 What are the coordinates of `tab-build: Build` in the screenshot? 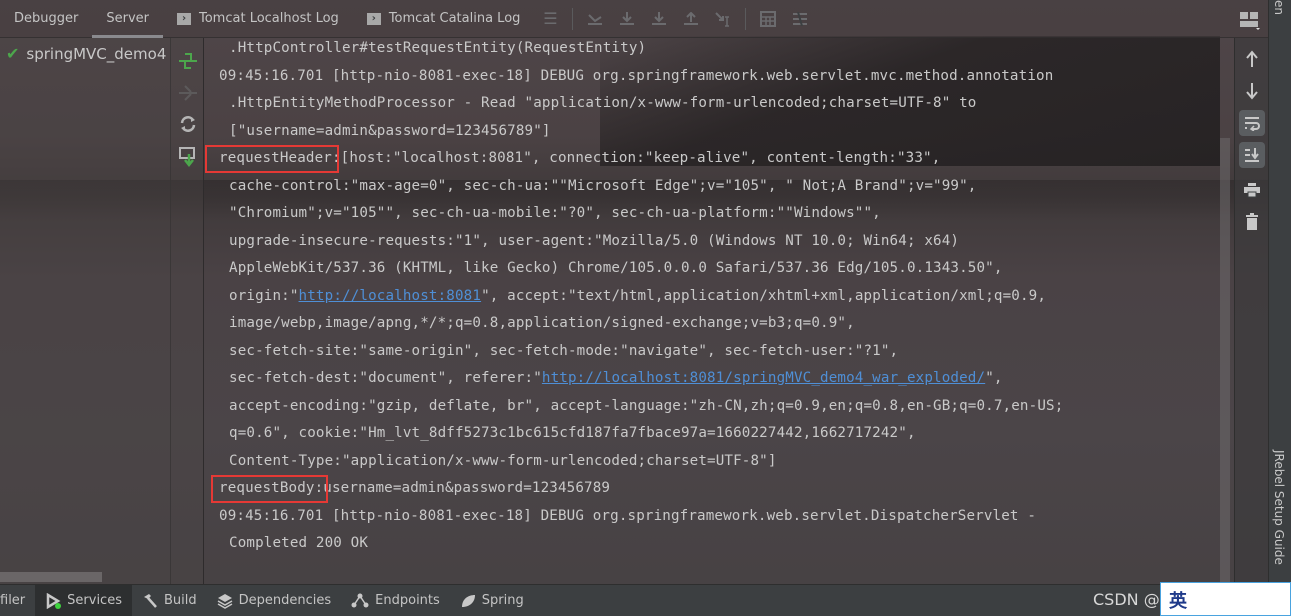 It's located at (169, 600).